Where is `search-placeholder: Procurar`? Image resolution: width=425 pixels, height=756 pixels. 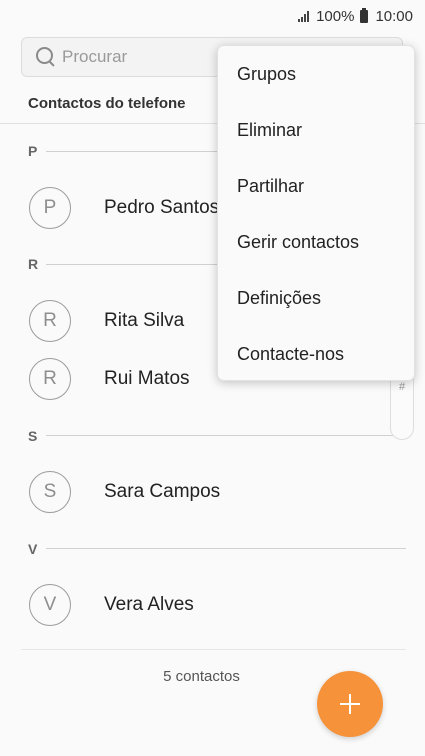 search-placeholder: Procurar is located at coordinates (95, 56).